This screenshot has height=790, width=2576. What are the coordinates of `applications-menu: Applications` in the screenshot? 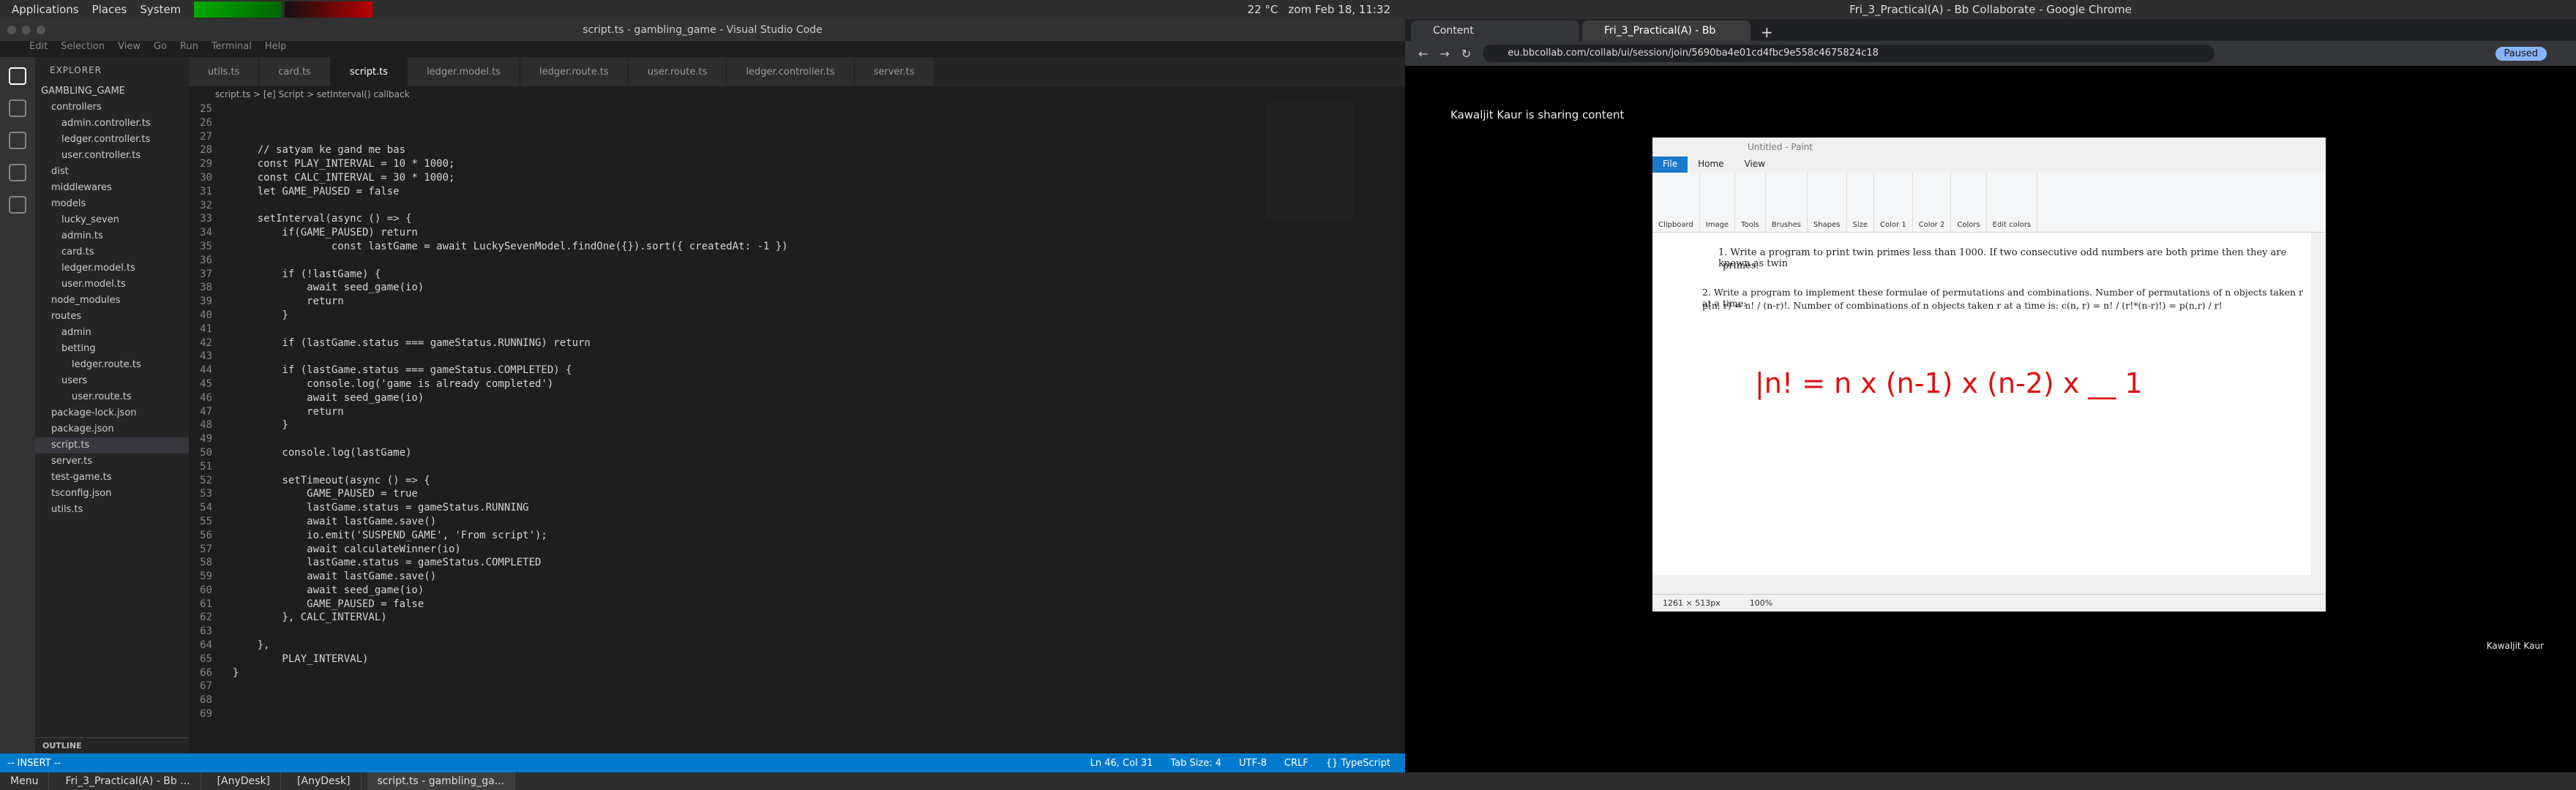 It's located at (45, 9).